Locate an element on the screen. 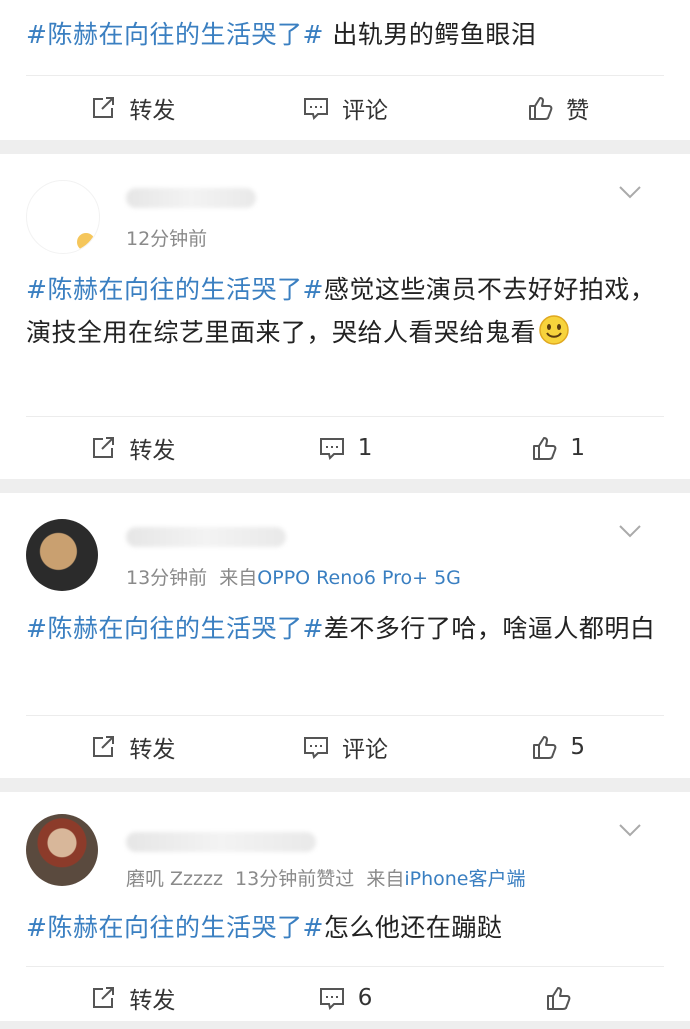 The width and height of the screenshot is (690, 1029). like-button: 5 is located at coordinates (557, 747).